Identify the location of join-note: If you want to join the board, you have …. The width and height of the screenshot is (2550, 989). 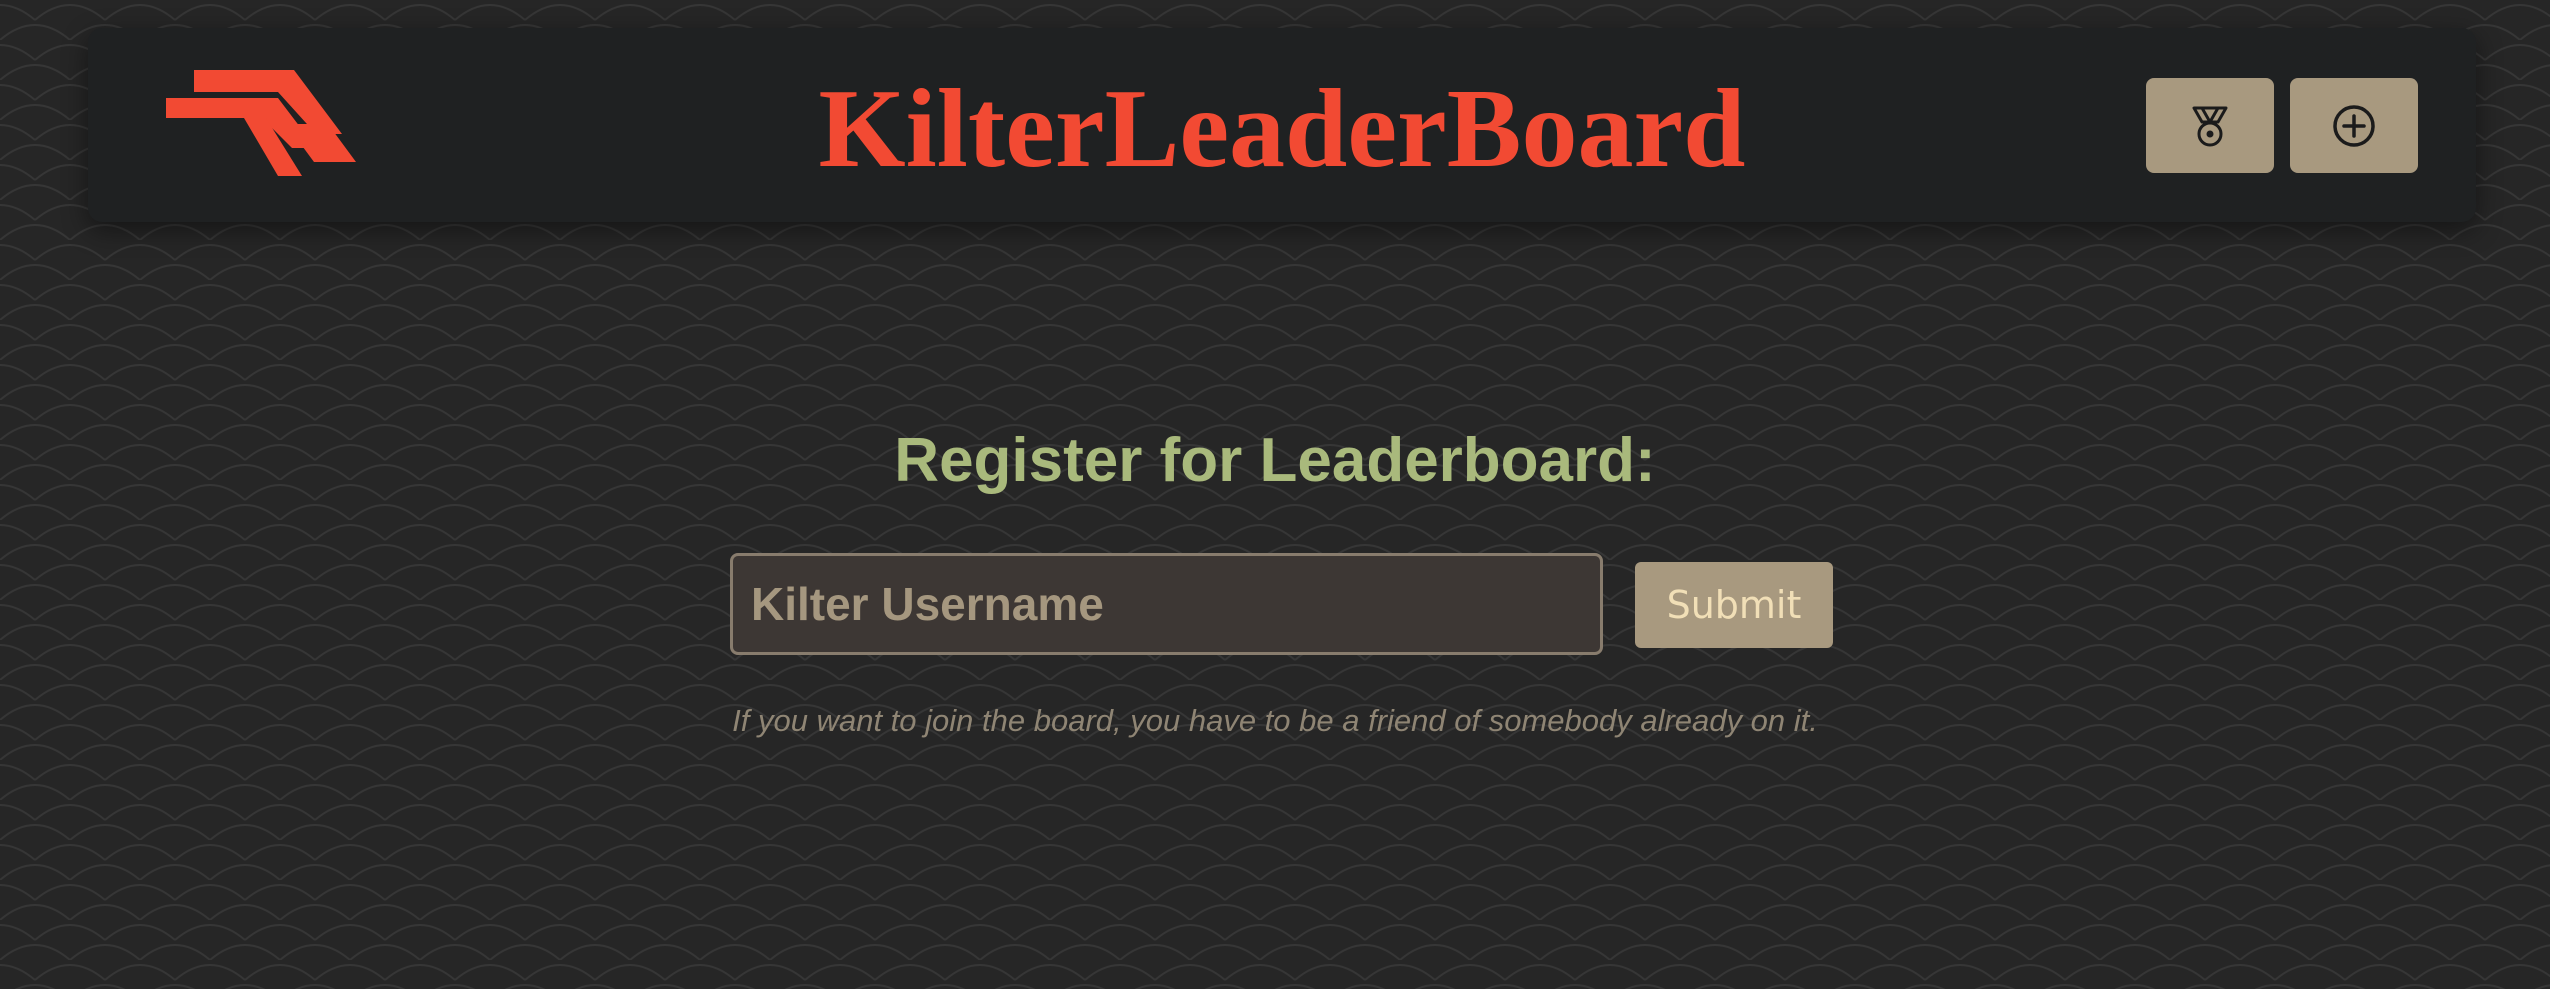
(1275, 720).